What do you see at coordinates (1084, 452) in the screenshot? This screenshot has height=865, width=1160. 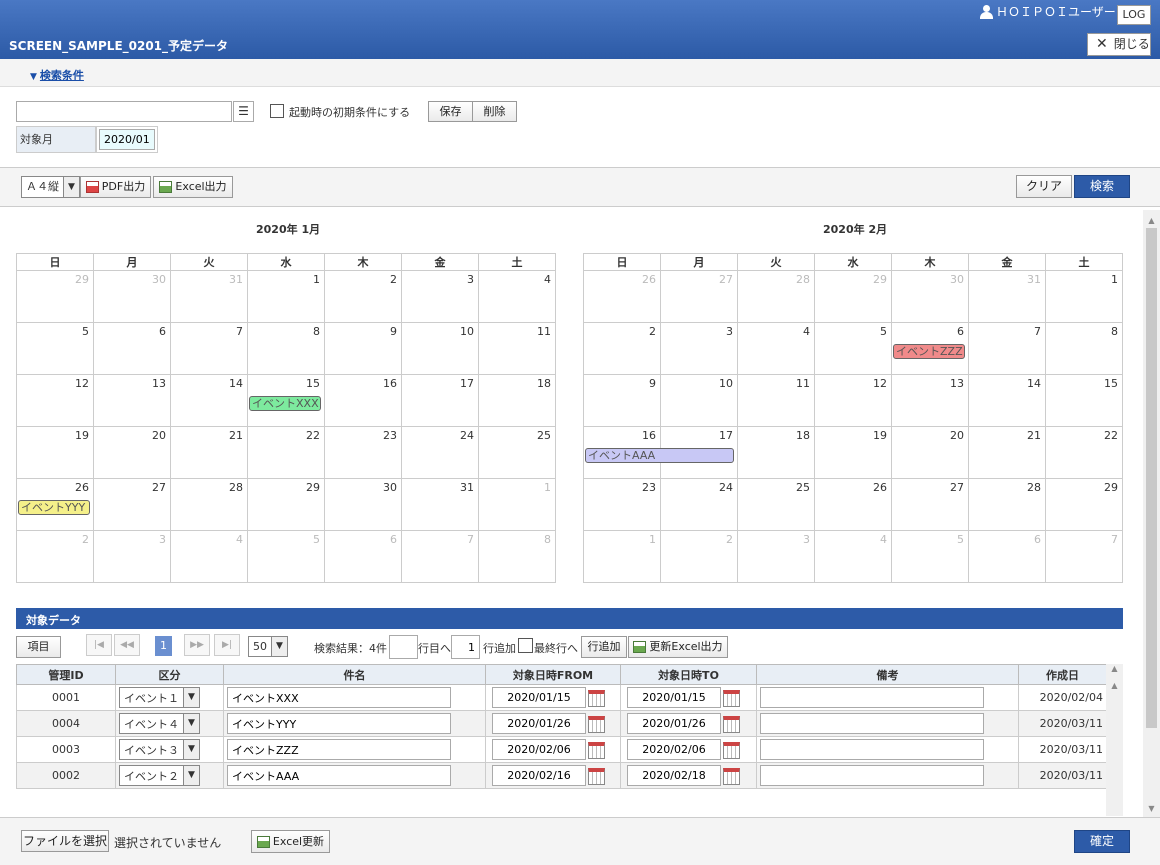 I see `calendar-day-cell: 22` at bounding box center [1084, 452].